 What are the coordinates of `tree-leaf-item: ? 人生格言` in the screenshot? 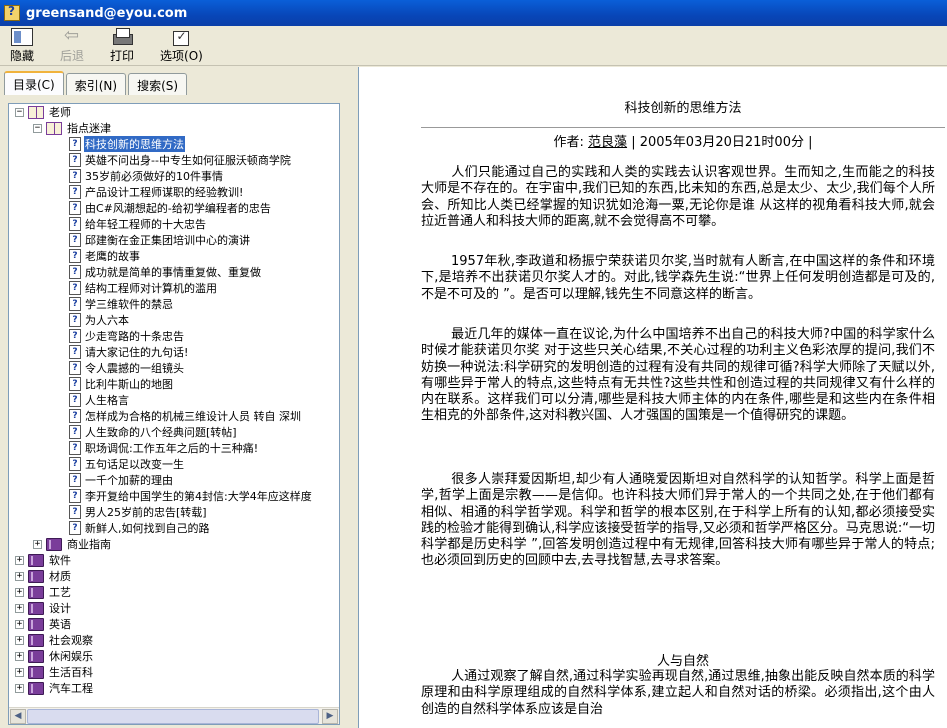 It's located at (99, 400).